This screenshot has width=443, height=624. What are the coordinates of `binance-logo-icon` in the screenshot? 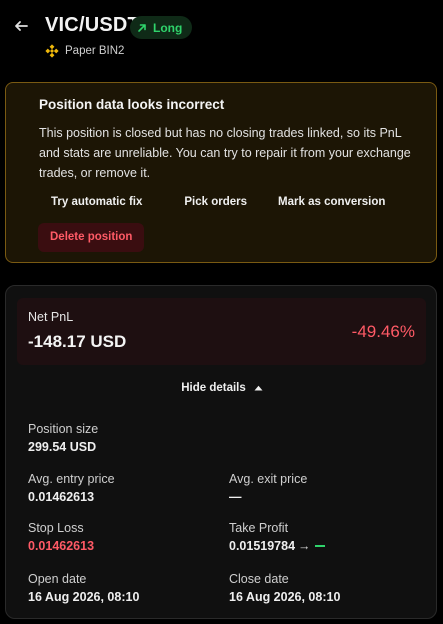 It's located at (52, 51).